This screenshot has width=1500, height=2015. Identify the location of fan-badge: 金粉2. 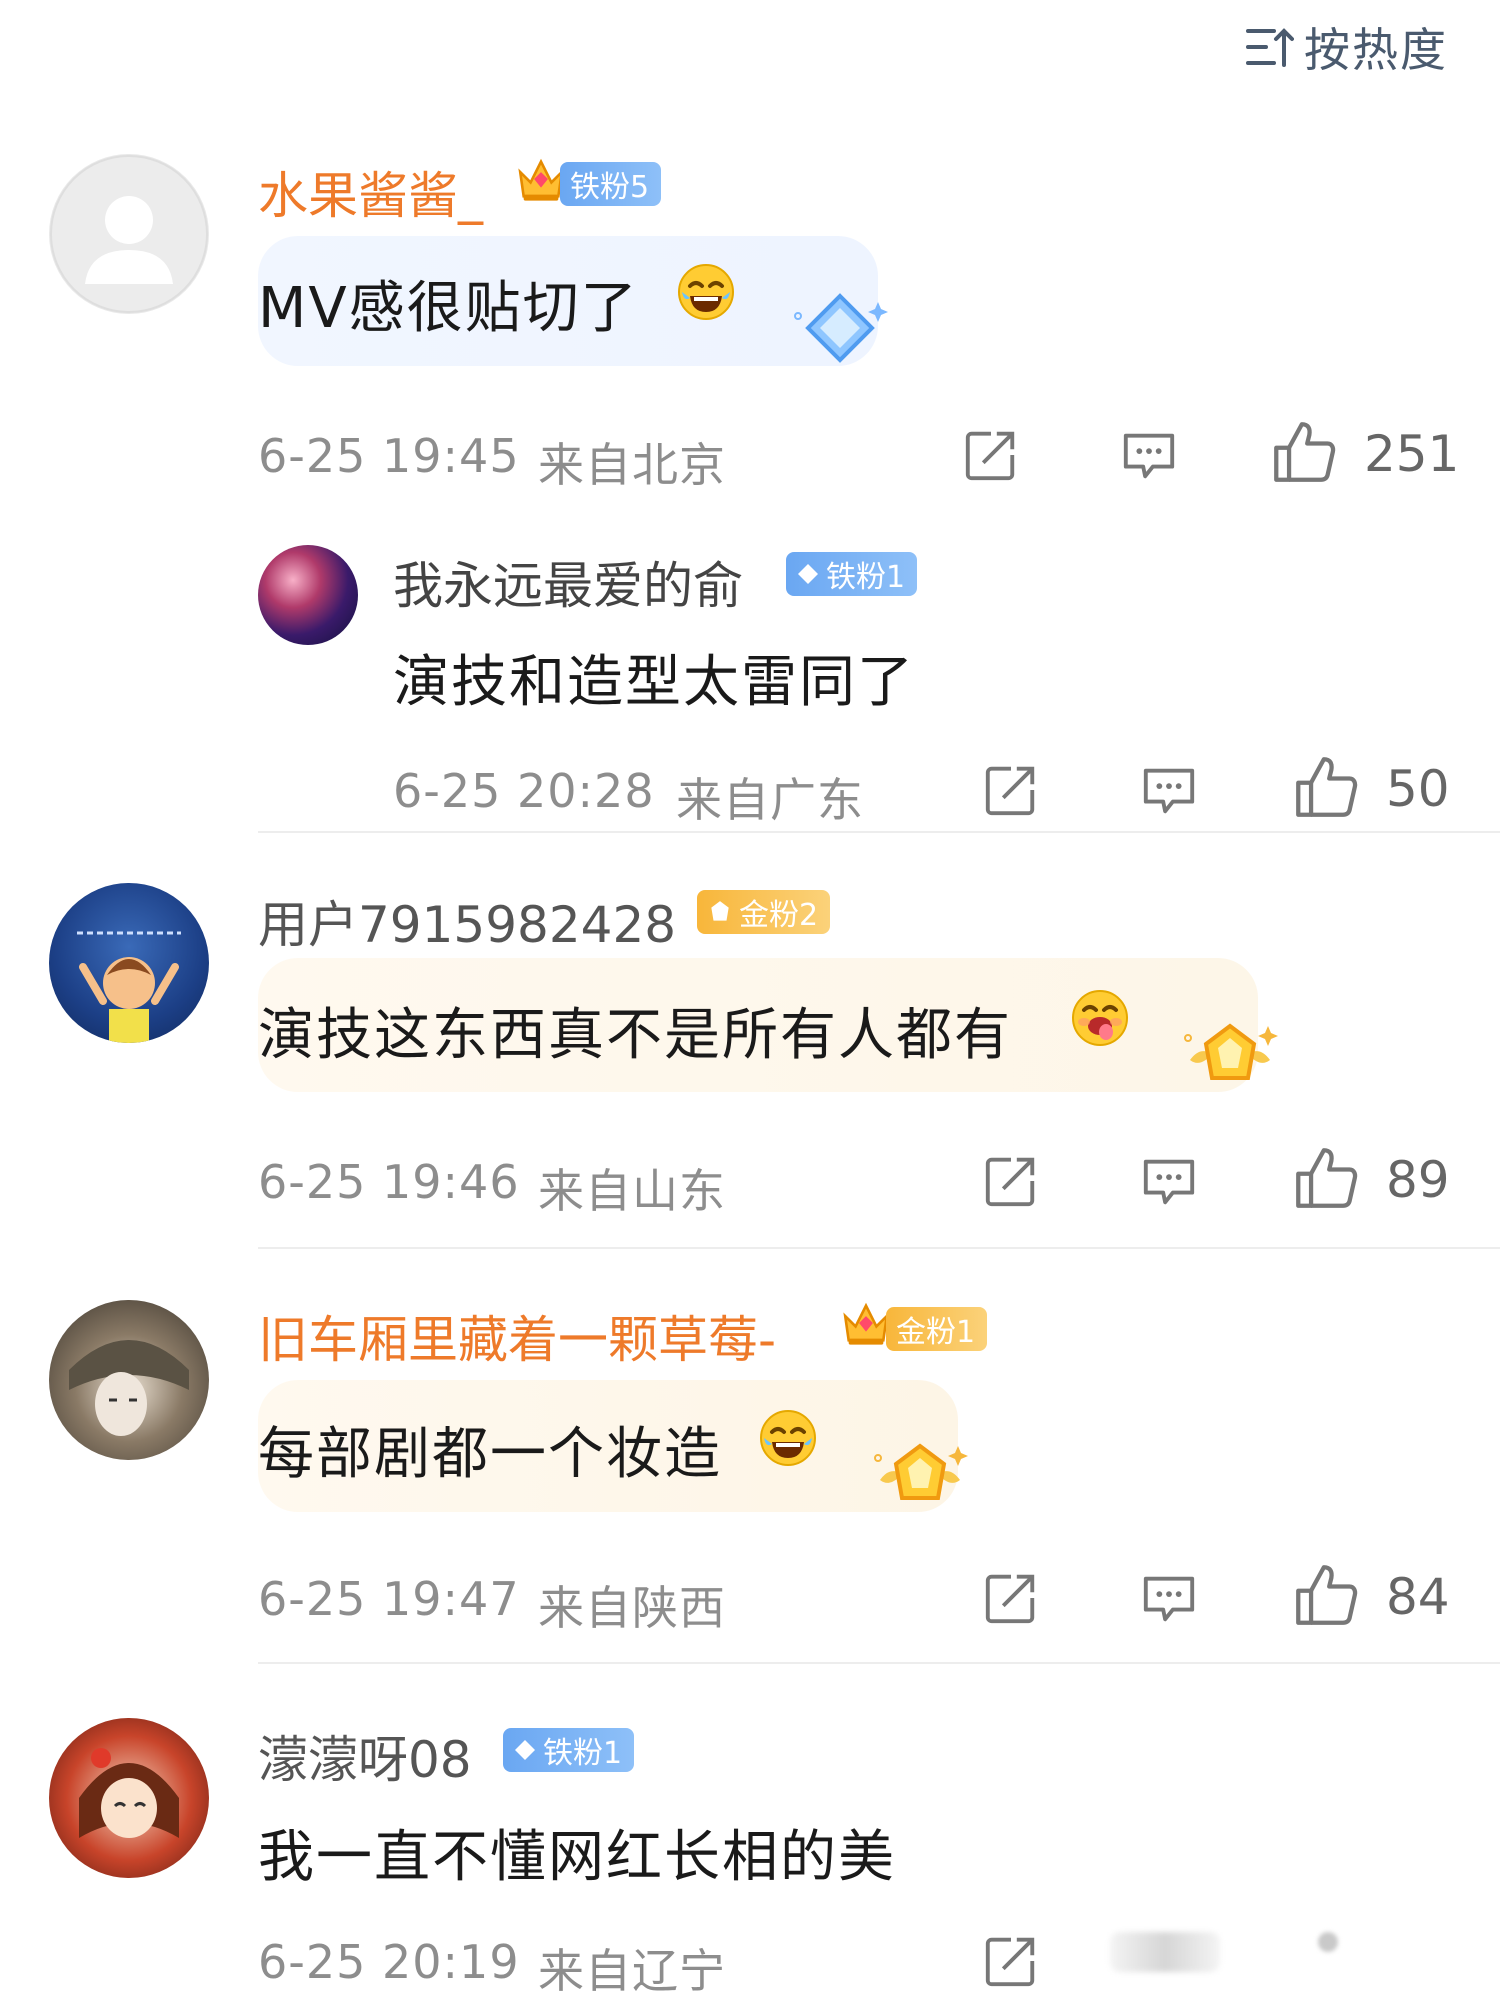
(764, 912).